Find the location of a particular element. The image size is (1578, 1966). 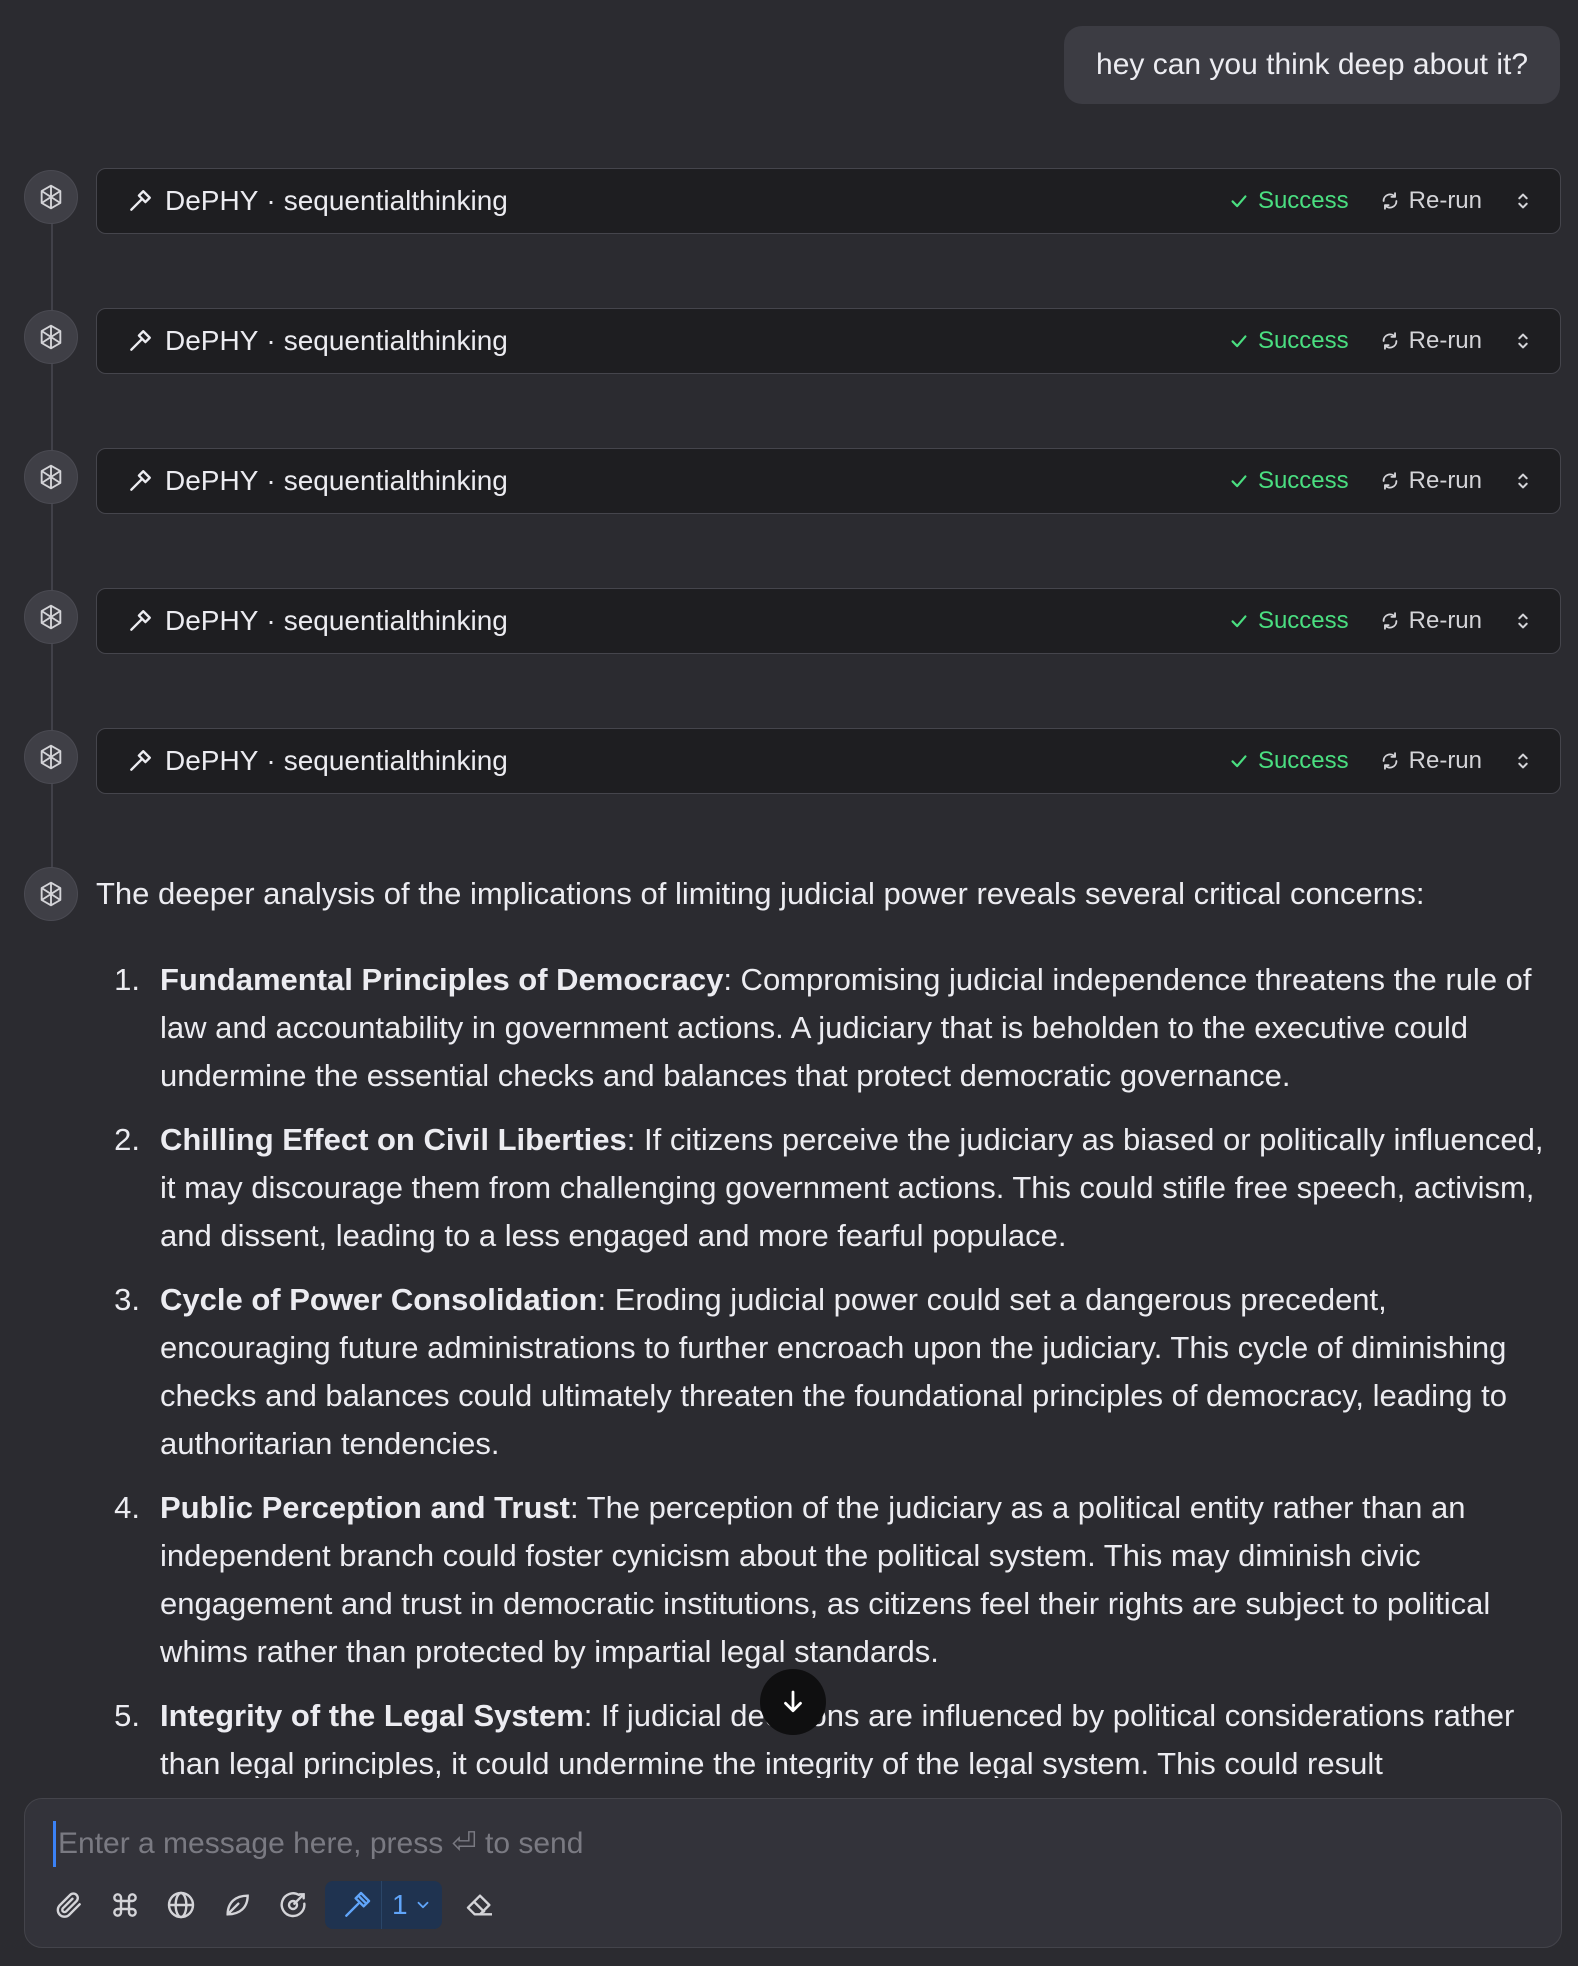

message-composer: 1 is located at coordinates (793, 1873).